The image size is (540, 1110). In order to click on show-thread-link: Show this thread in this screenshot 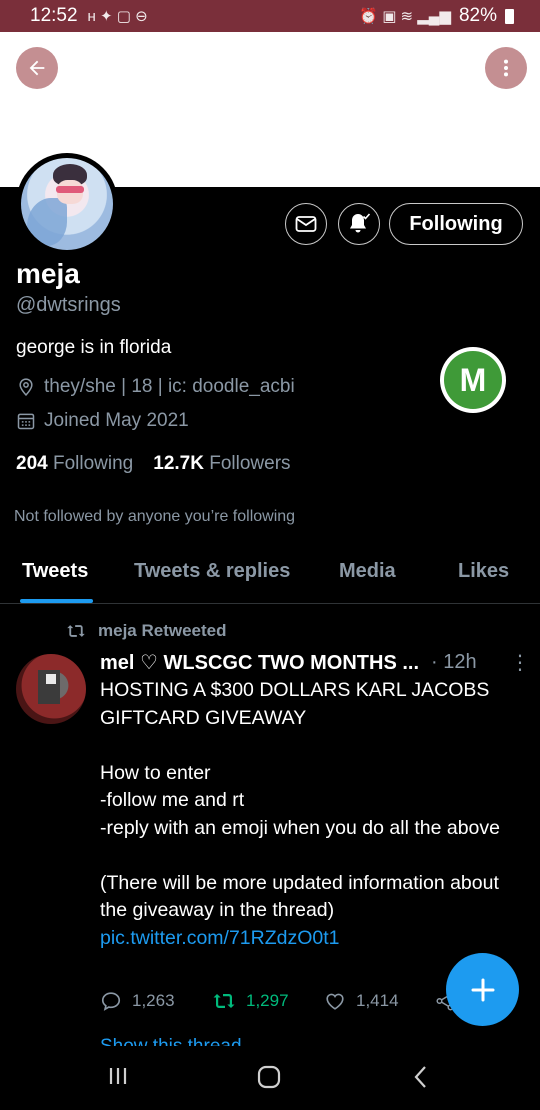, I will do `click(200, 1041)`.